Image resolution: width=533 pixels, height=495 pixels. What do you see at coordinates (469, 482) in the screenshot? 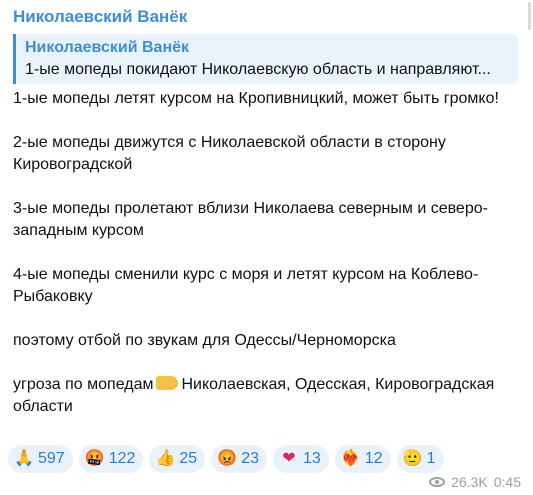
I see `view-count: 26.3K` at bounding box center [469, 482].